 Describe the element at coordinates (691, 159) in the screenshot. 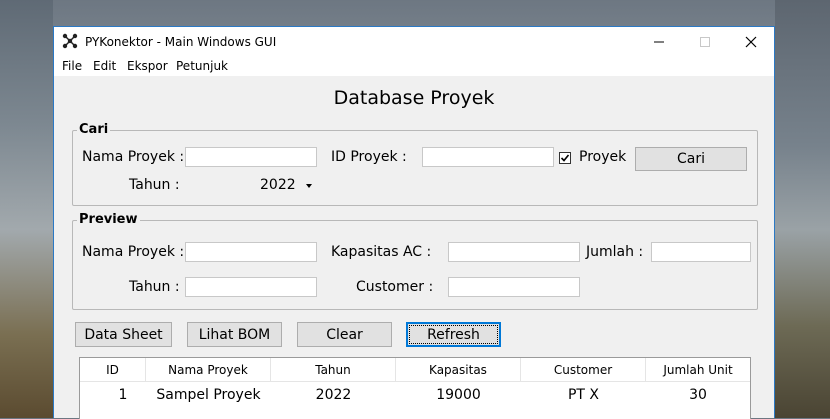

I see `search-button: Cari` at that location.